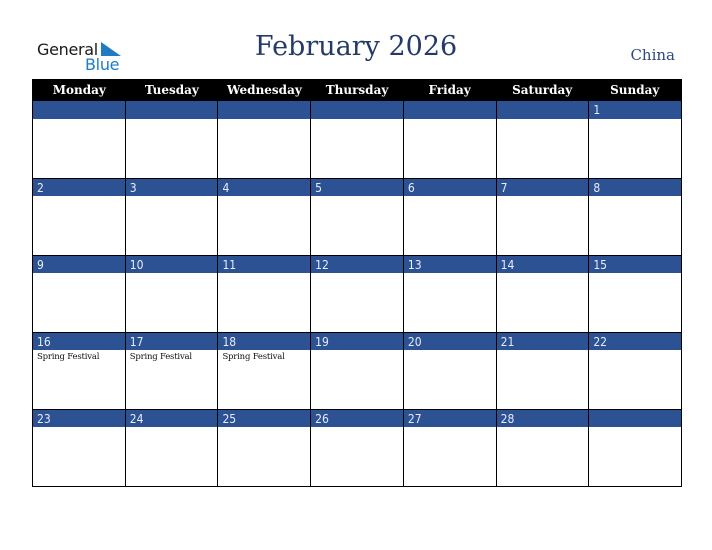 The height and width of the screenshot is (550, 712). What do you see at coordinates (79, 370) in the screenshot?
I see `day-cell: 16 Spring Festival` at bounding box center [79, 370].